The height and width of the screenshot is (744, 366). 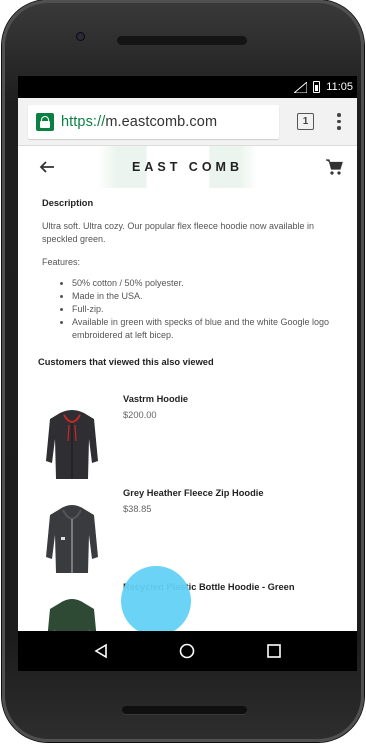 What do you see at coordinates (207, 296) in the screenshot?
I see `feature-item: Made in the USA.` at bounding box center [207, 296].